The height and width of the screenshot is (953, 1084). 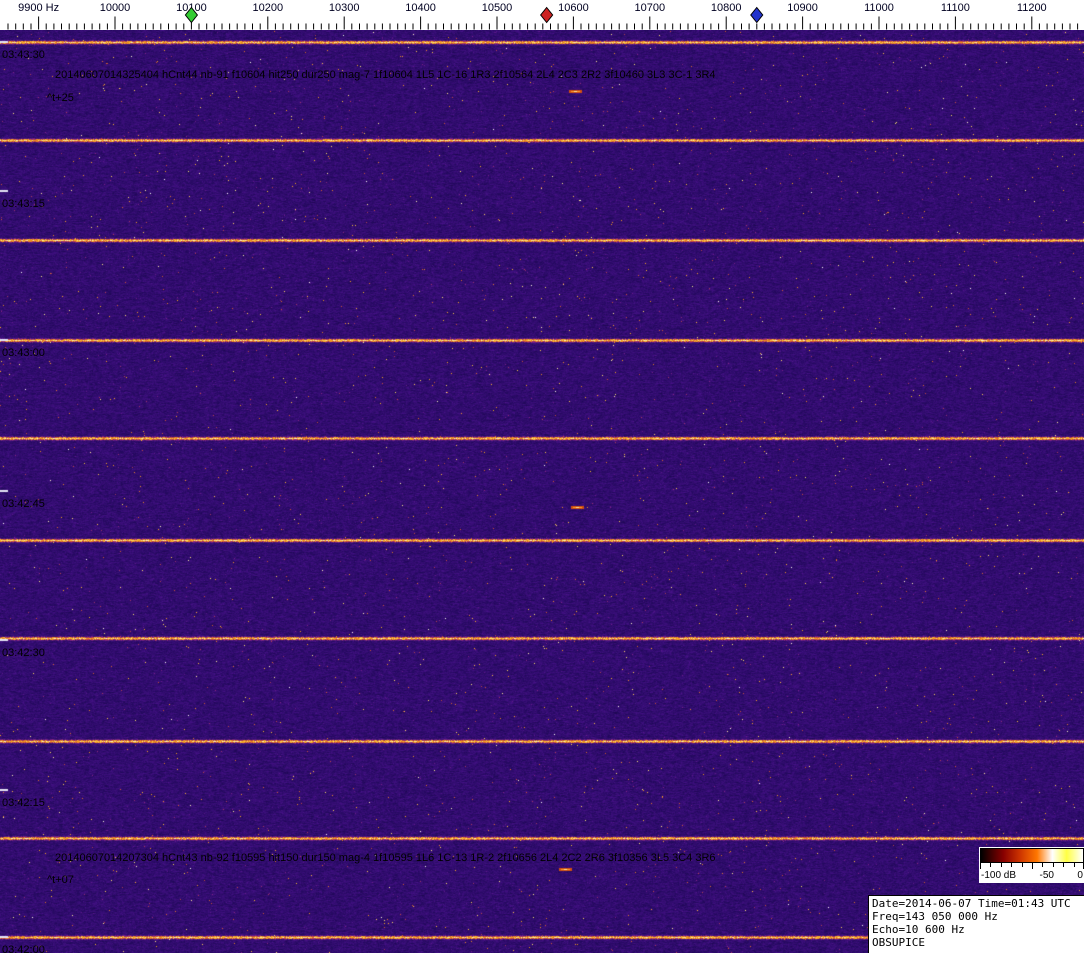 I want to click on blue-diamond-marker, so click(x=757, y=15).